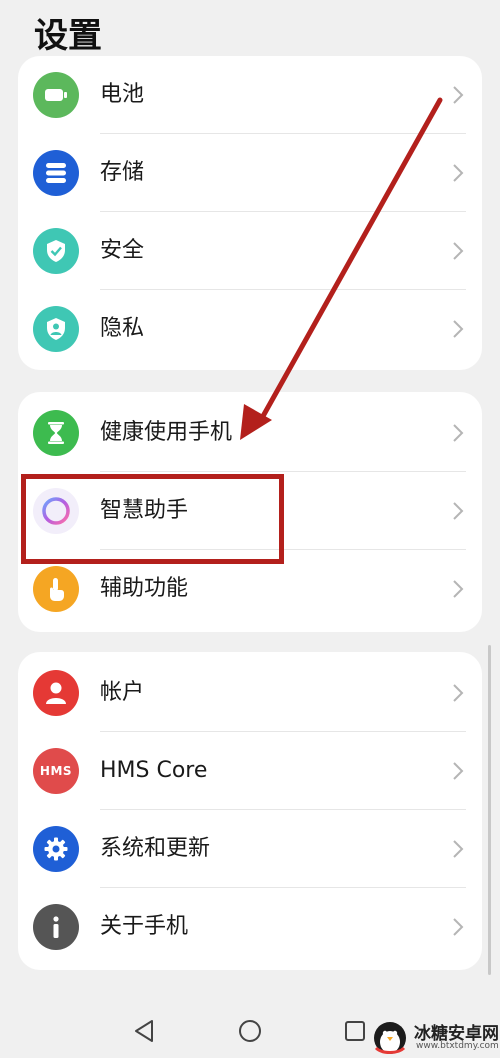 The height and width of the screenshot is (1058, 500). Describe the element at coordinates (56, 329) in the screenshot. I see `privacy-shield-icon` at that location.